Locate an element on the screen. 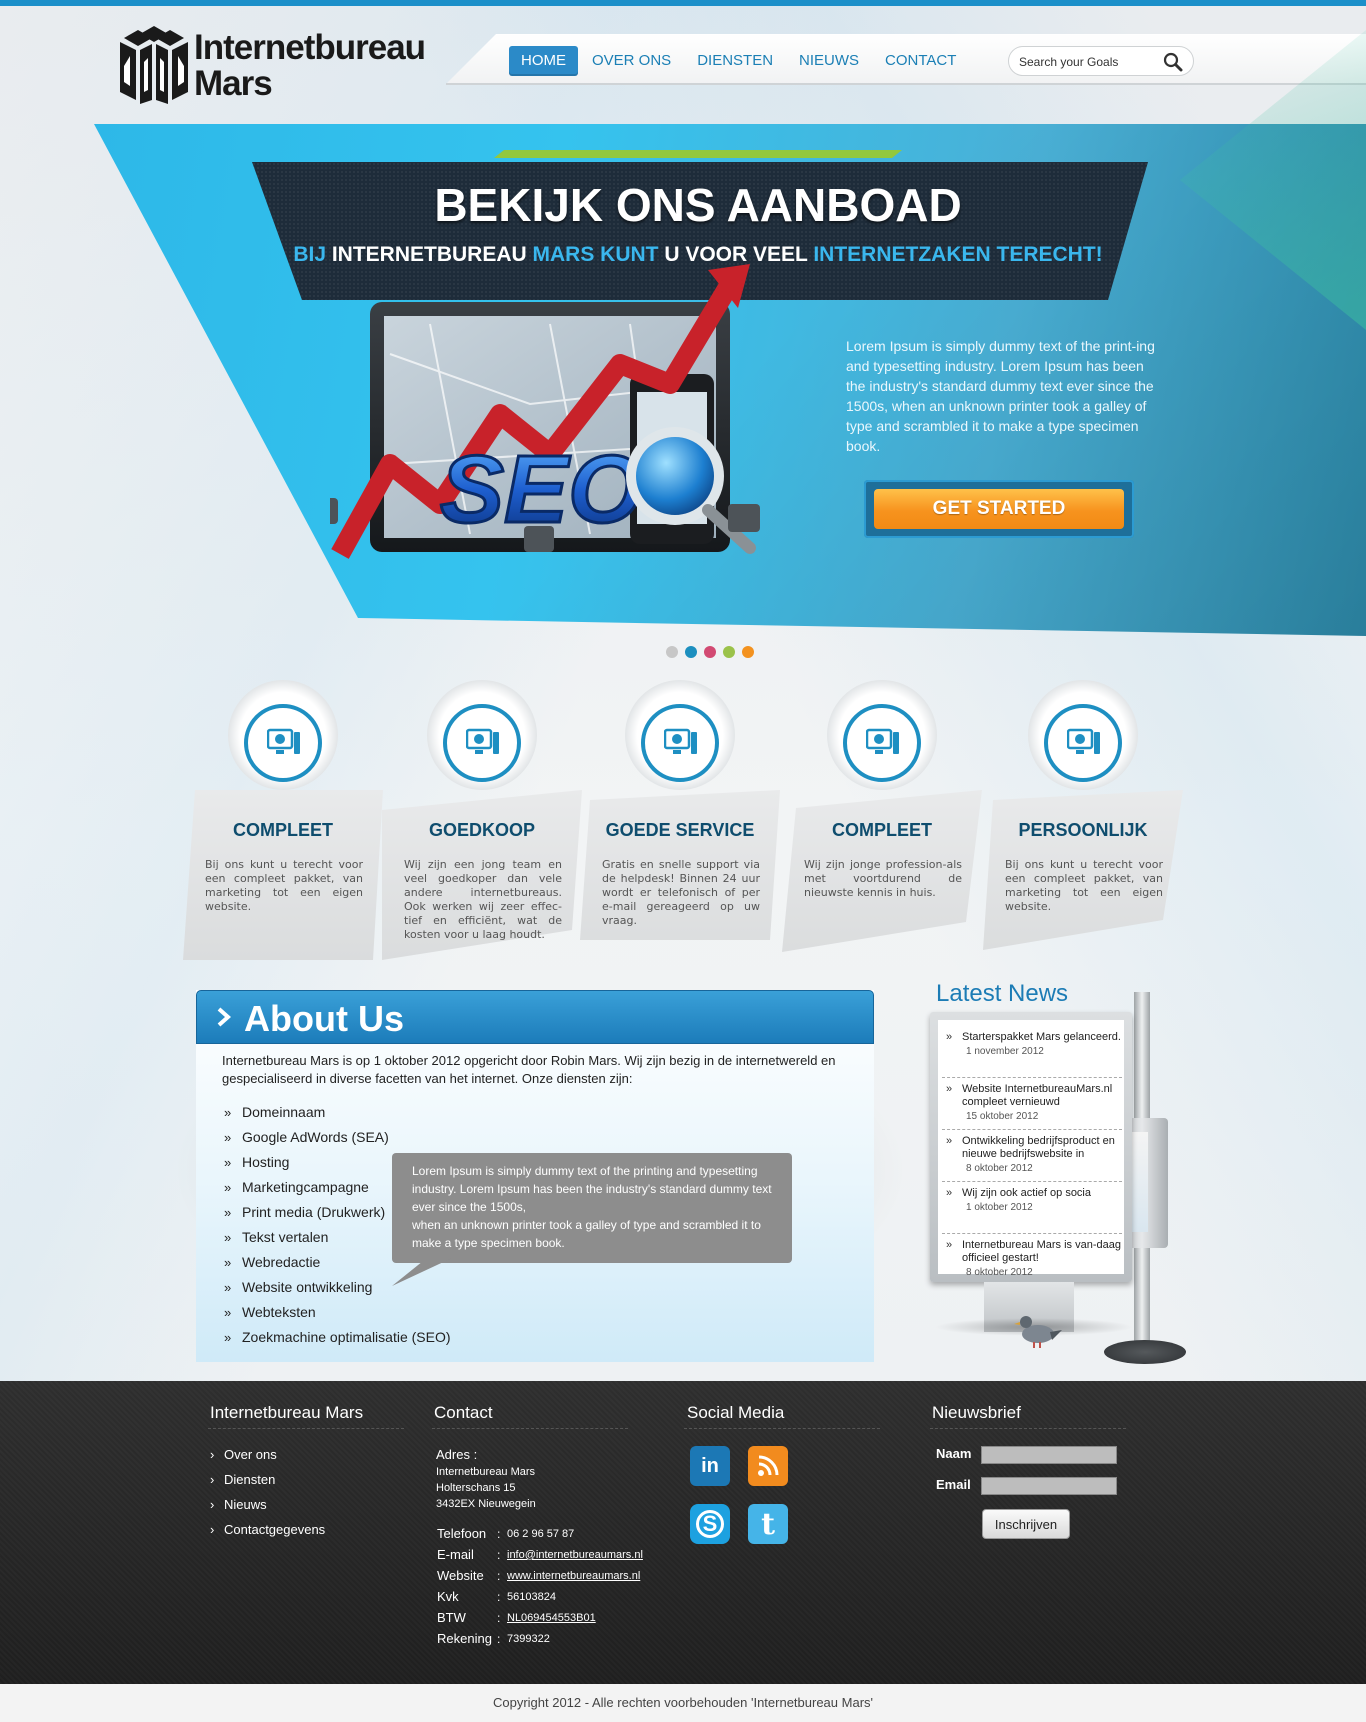  news-item-date: 1 oktober 2012 is located at coordinates (999, 1207).